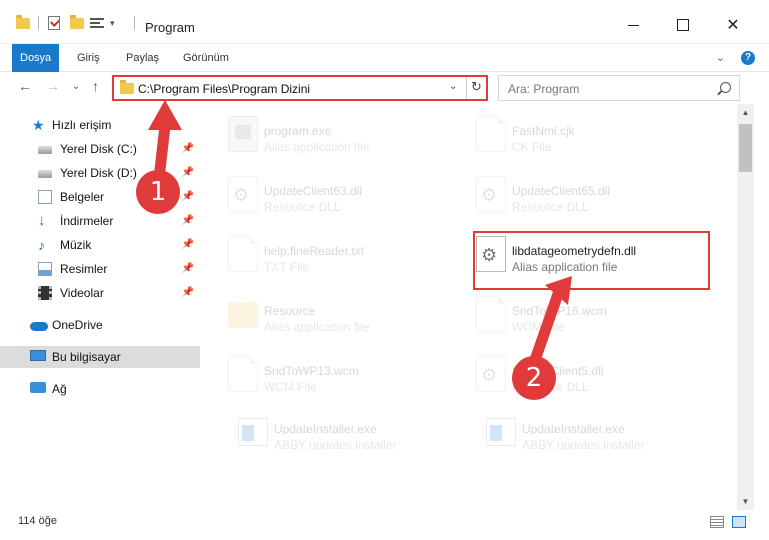 The width and height of the screenshot is (769, 540). I want to click on arrow-1-shaft, so click(162, 148).